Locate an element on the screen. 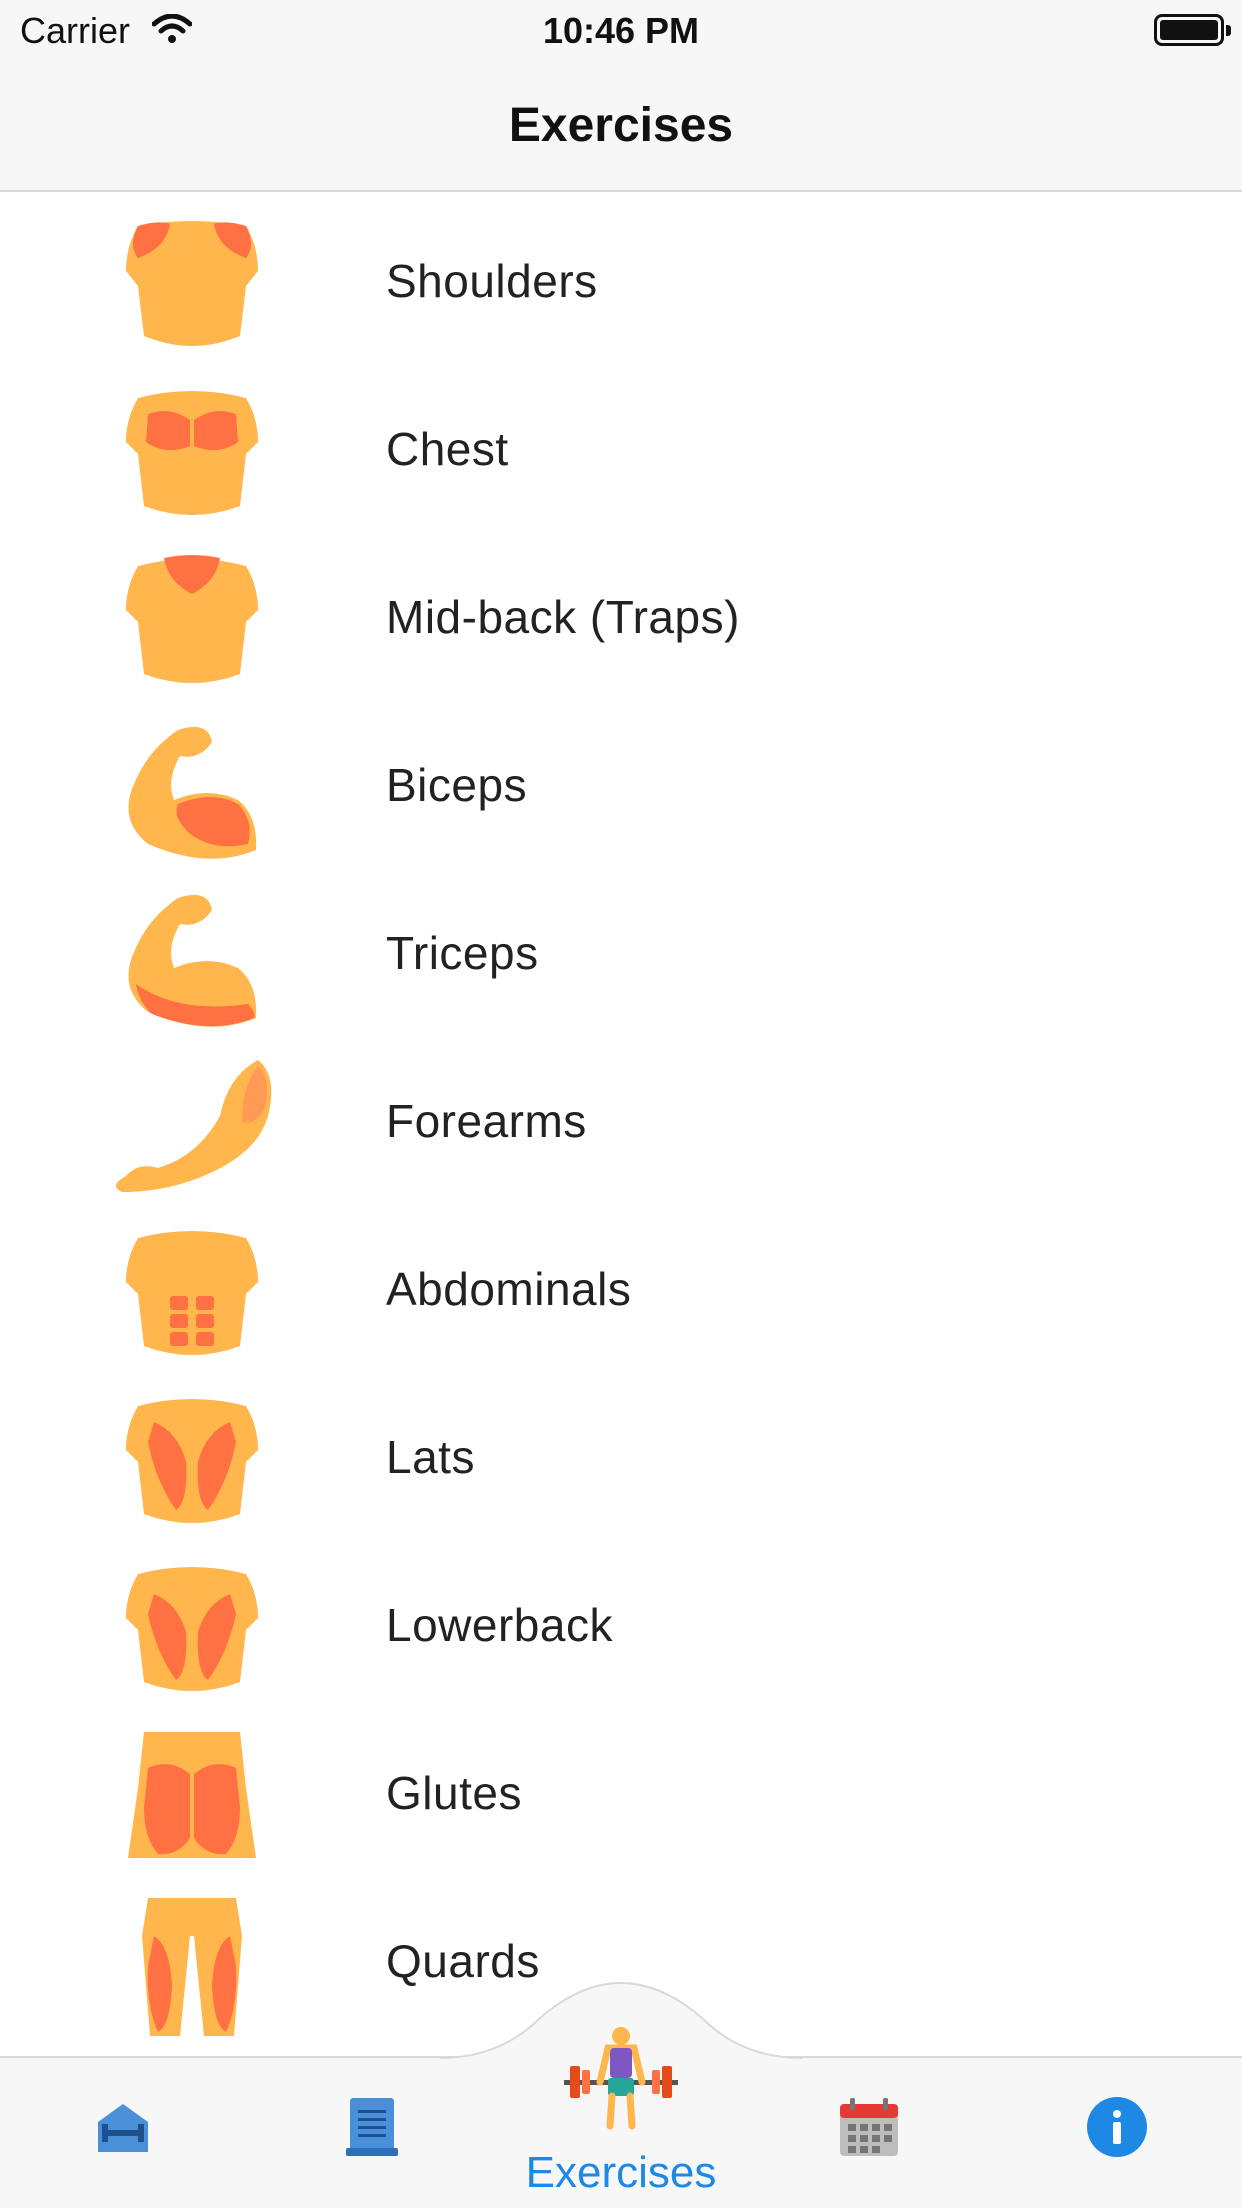  list-item-label: Shoulders is located at coordinates (492, 281).